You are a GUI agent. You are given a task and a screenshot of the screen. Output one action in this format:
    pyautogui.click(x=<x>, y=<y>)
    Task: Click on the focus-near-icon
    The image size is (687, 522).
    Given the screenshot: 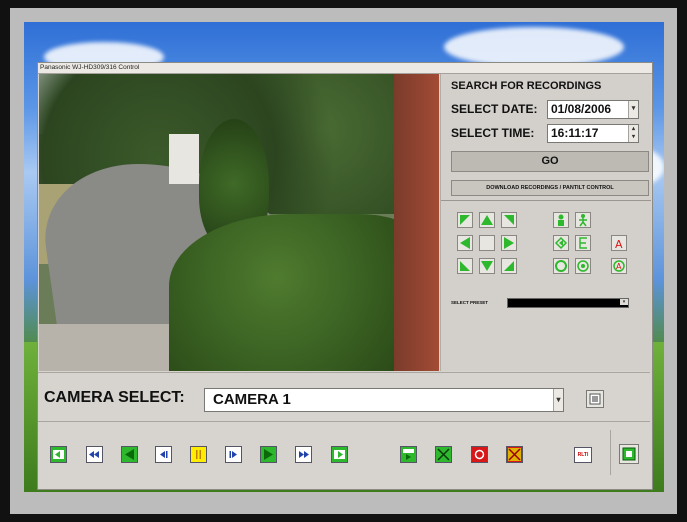 What is the action you would take?
    pyautogui.click(x=561, y=243)
    